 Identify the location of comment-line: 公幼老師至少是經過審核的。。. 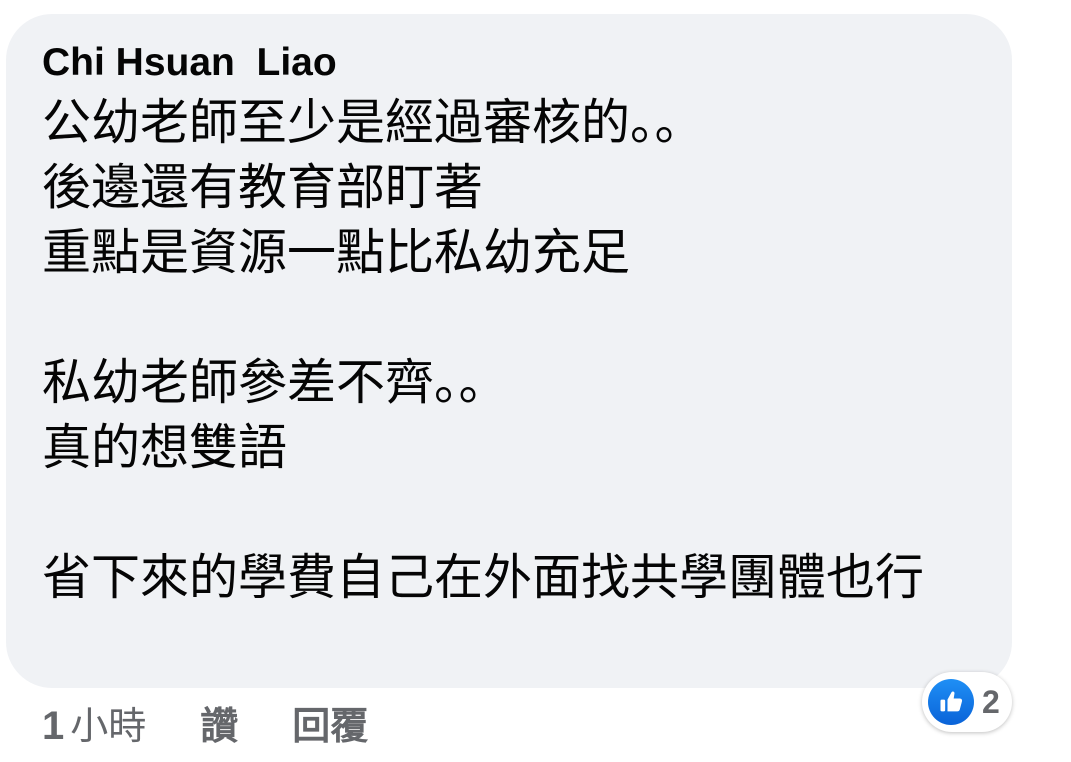
(373, 122).